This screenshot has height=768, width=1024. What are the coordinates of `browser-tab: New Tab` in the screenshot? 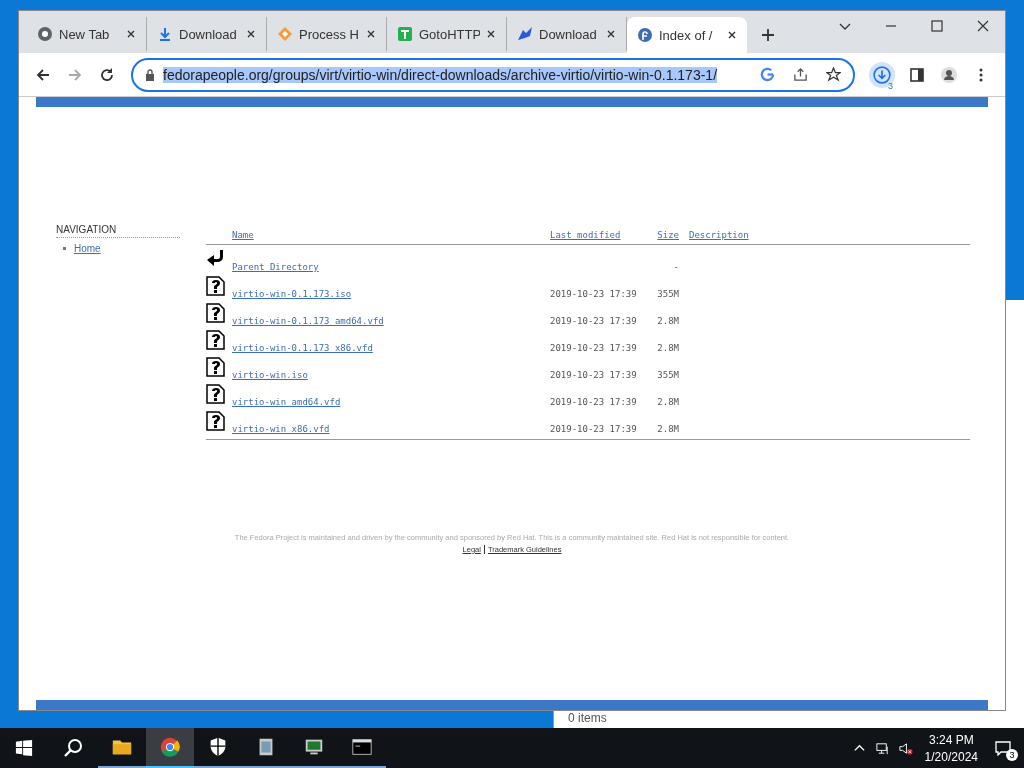 It's located at (87, 34).